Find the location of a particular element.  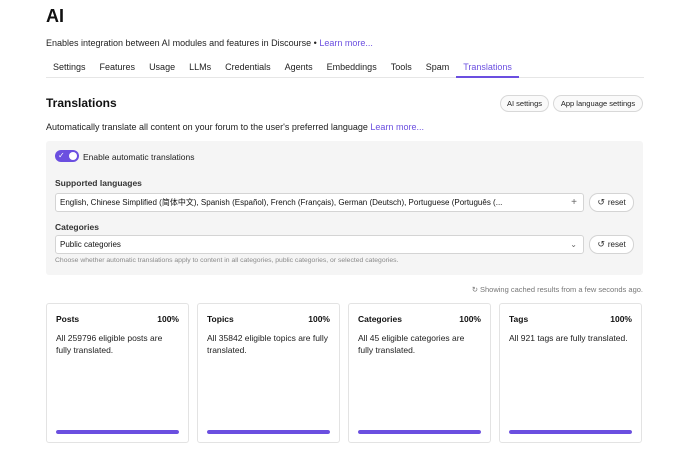

refresh-icon: ↻ is located at coordinates (474, 289).